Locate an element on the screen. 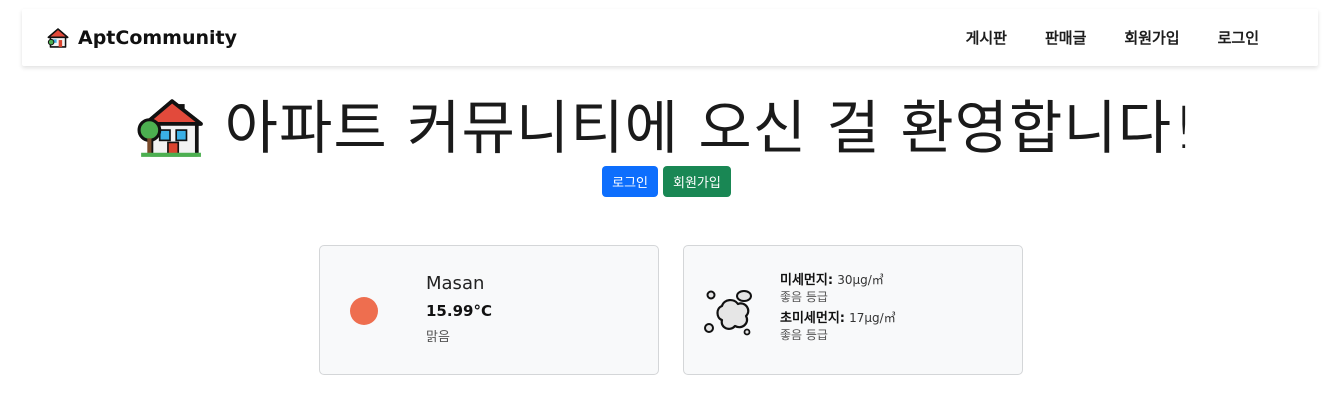  nav-link-signup: 회원가입 is located at coordinates (1151, 37).